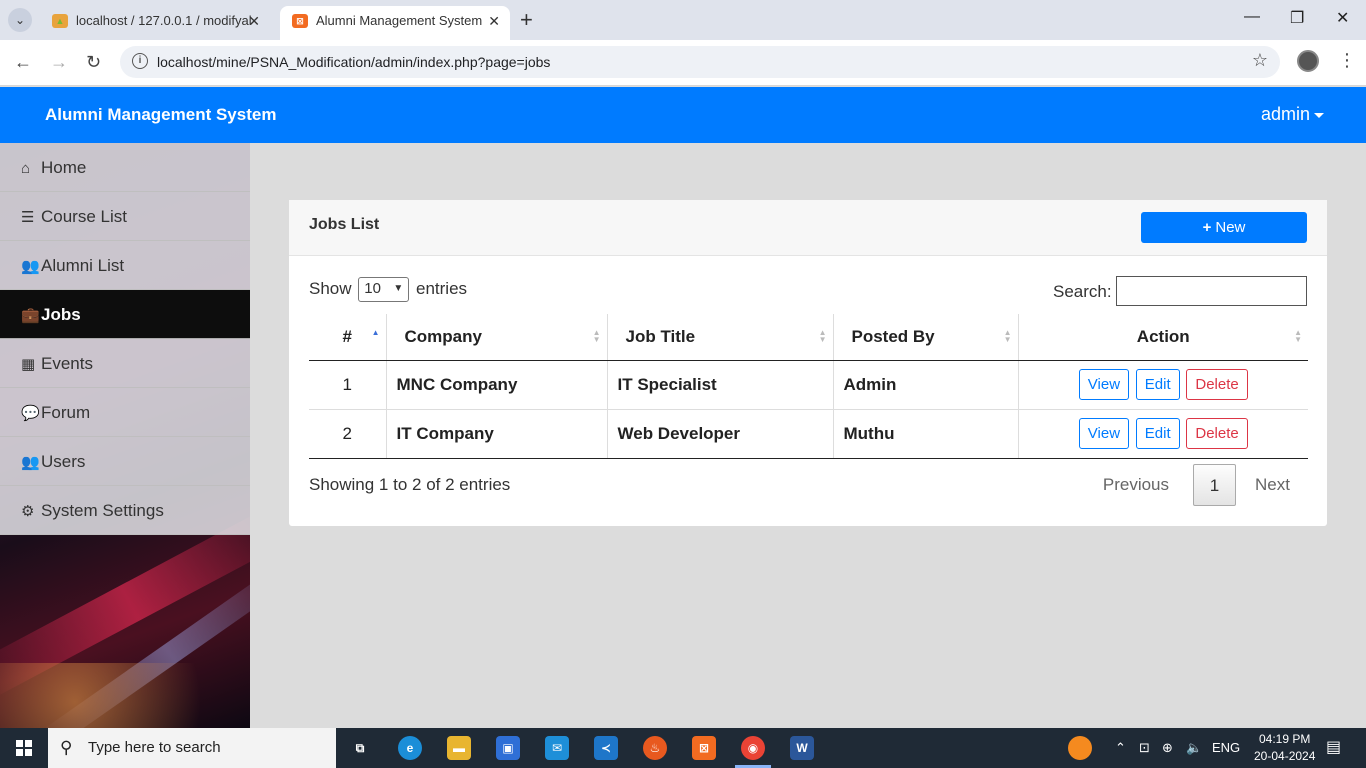  What do you see at coordinates (347, 434) in the screenshot?
I see `row-number: 2` at bounding box center [347, 434].